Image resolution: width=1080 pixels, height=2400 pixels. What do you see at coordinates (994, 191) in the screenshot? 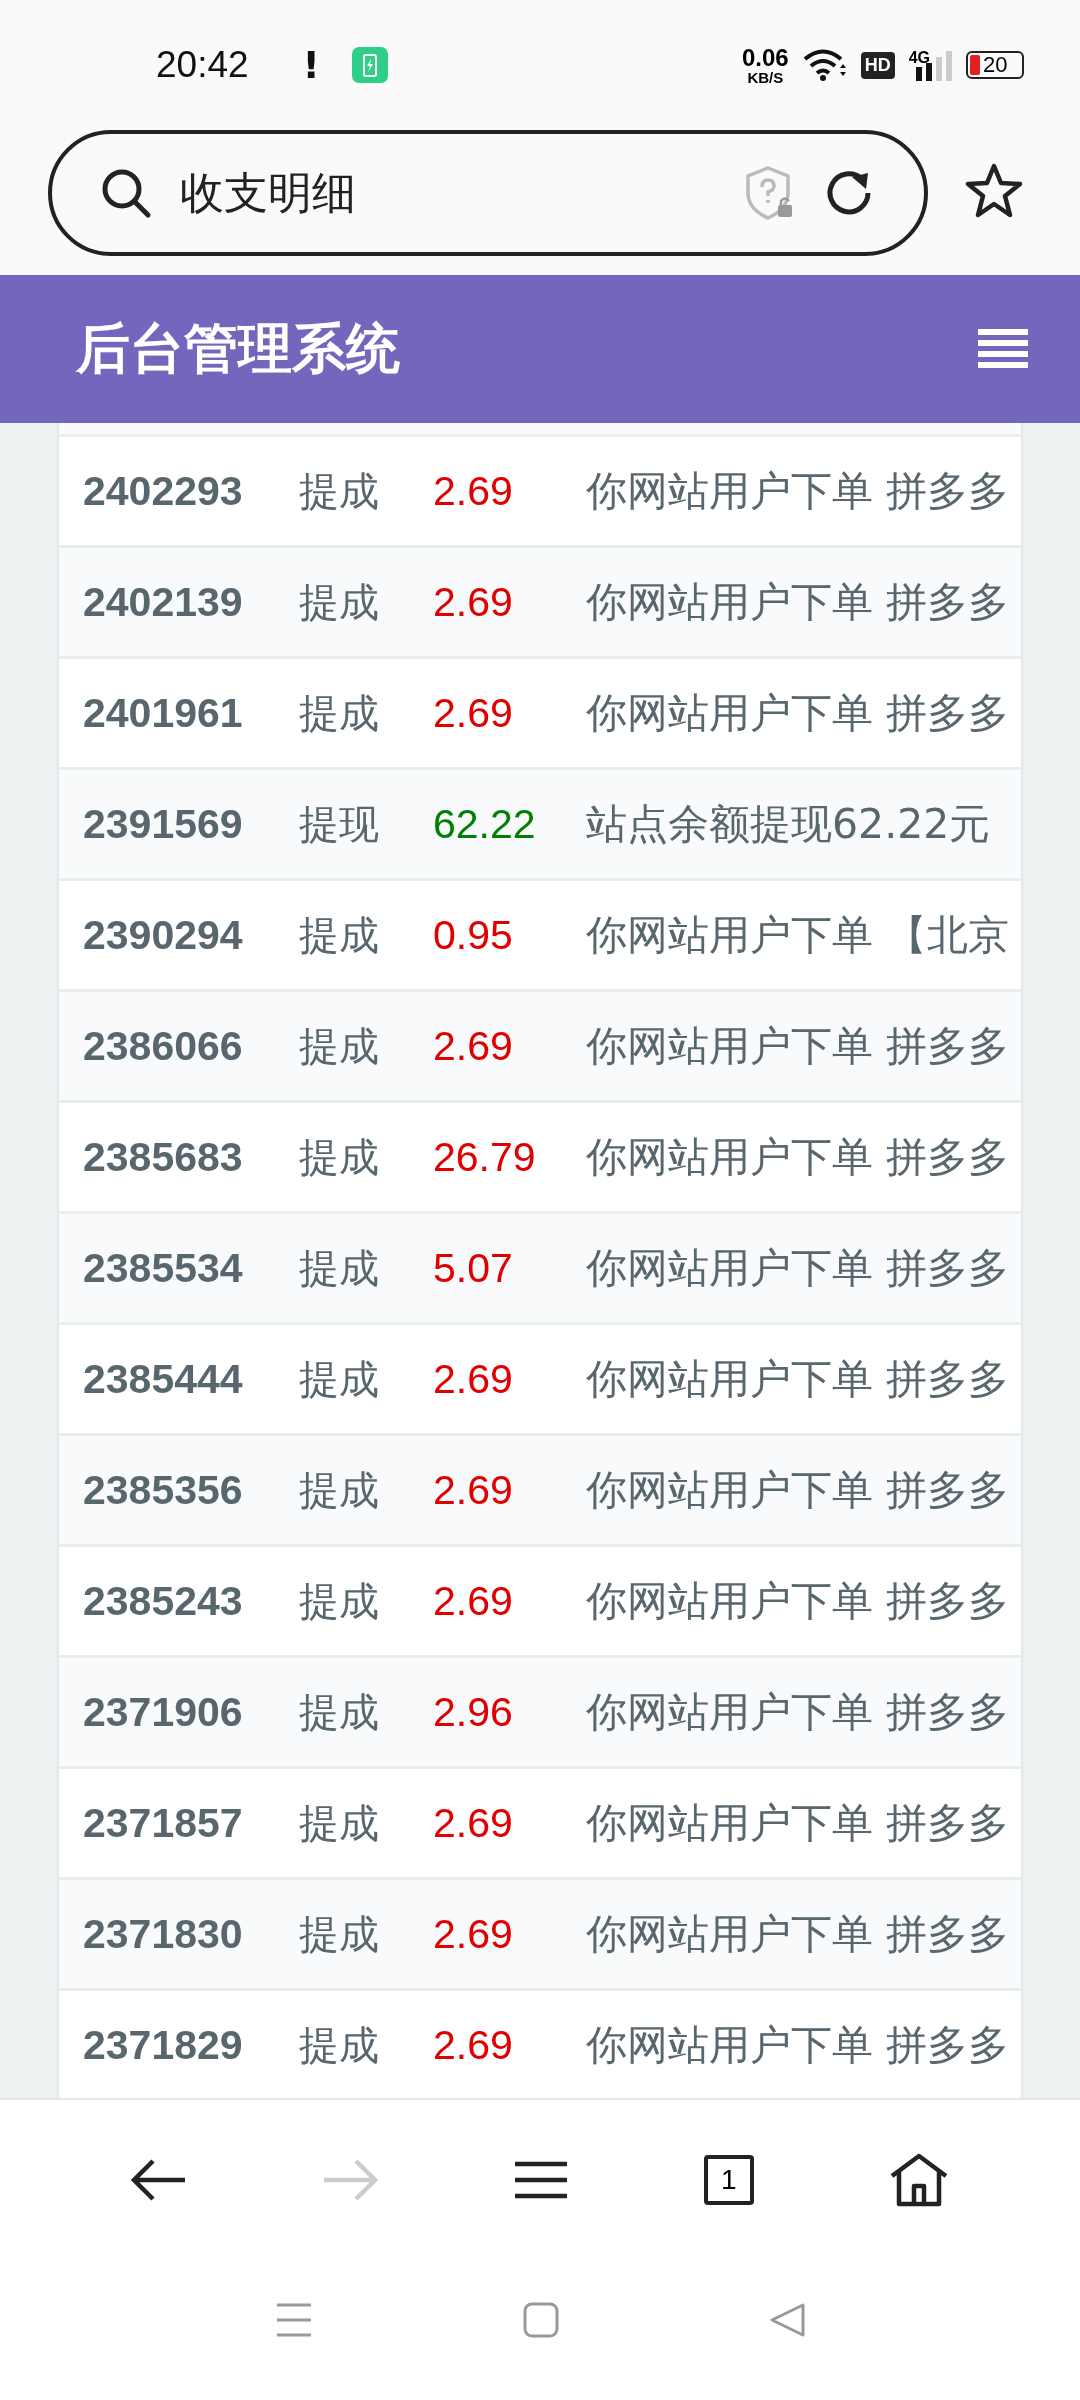
I see `star-icon` at bounding box center [994, 191].